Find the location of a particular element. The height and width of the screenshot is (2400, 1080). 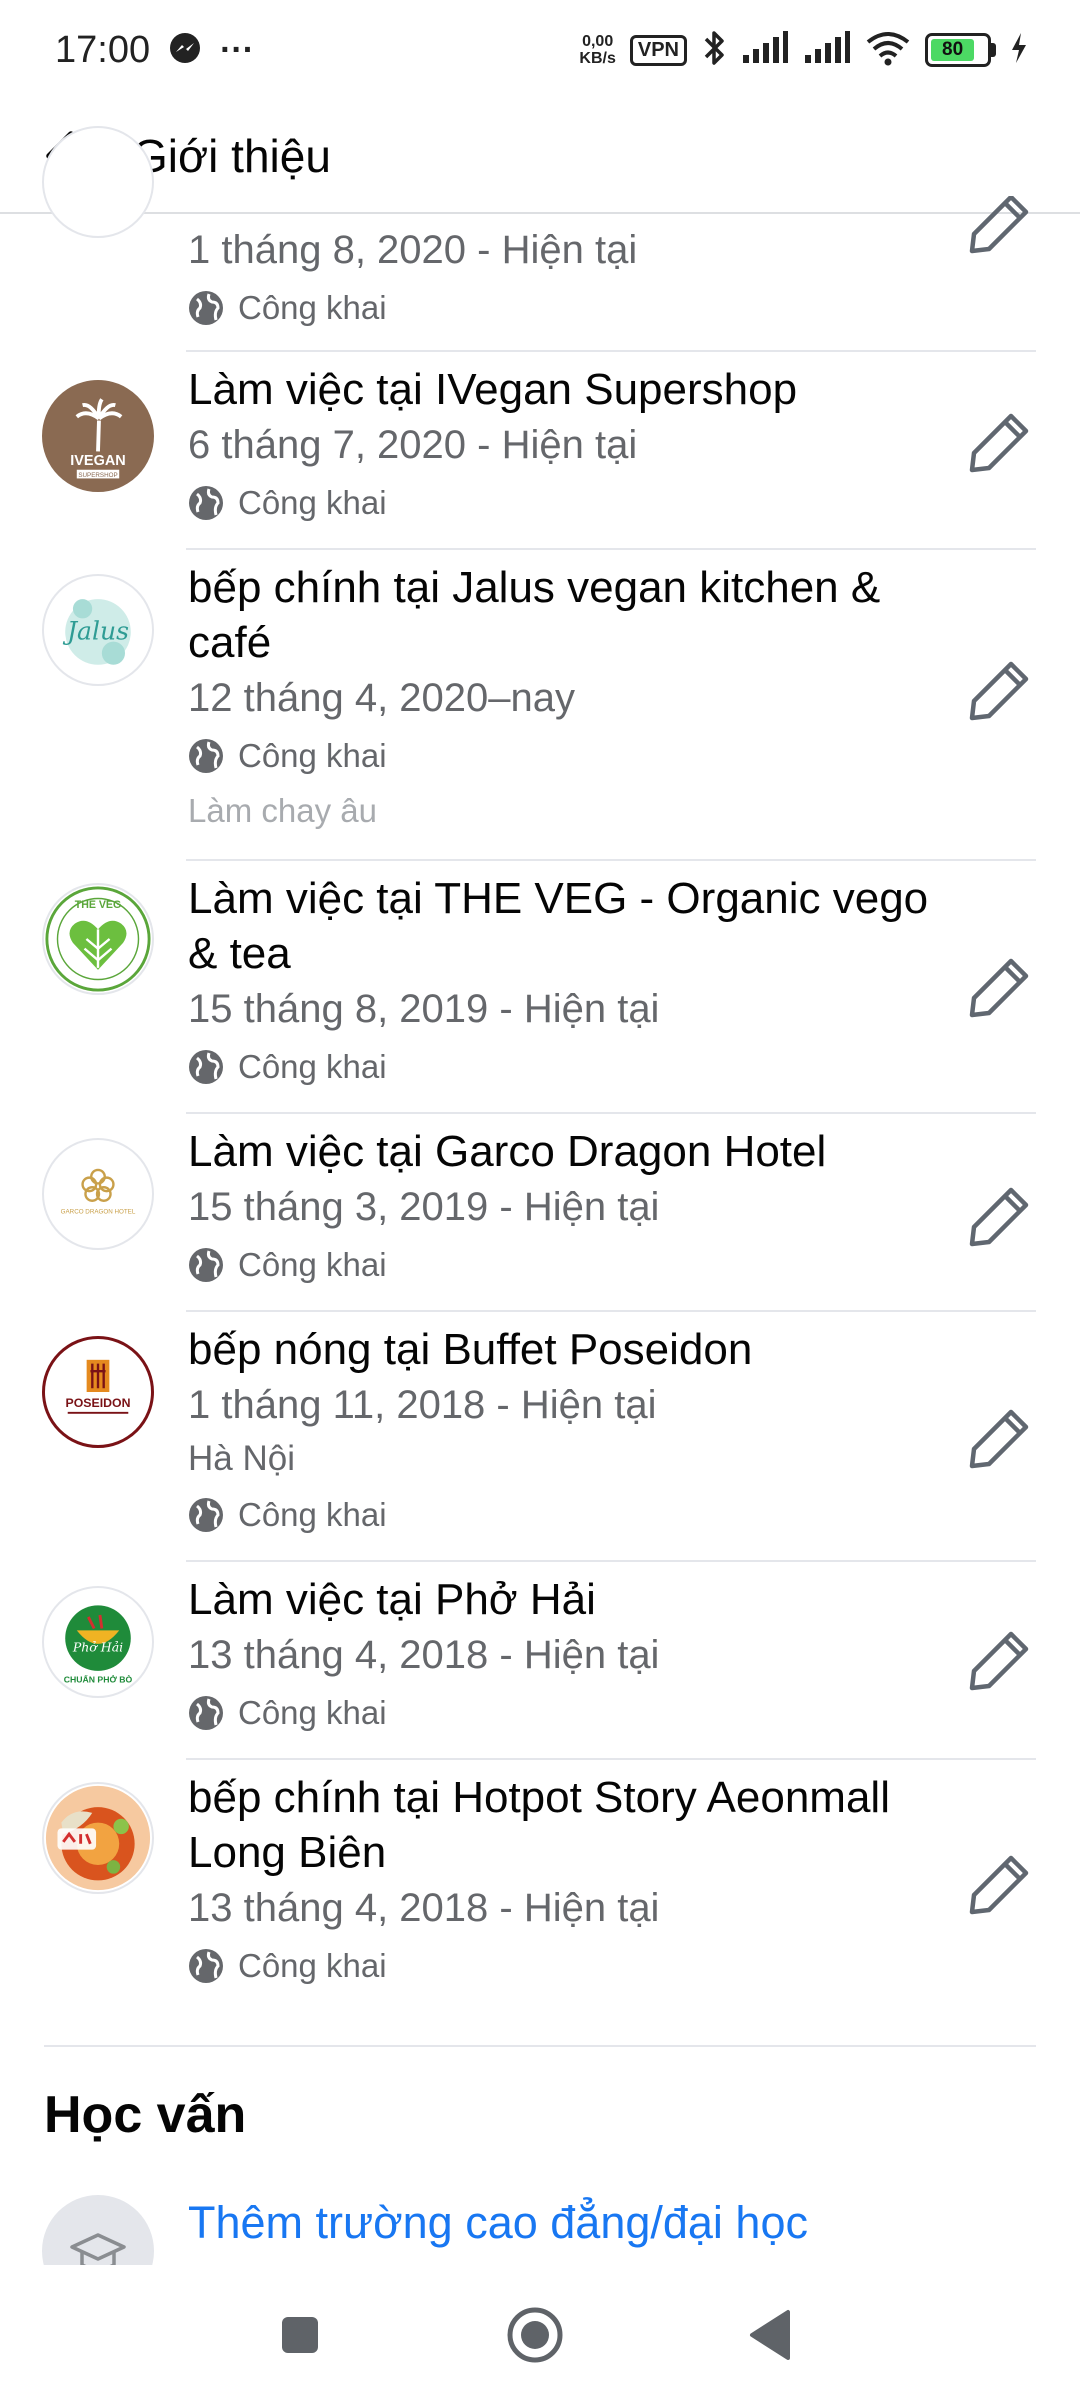

triangle-back-icon is located at coordinates (770, 2335).